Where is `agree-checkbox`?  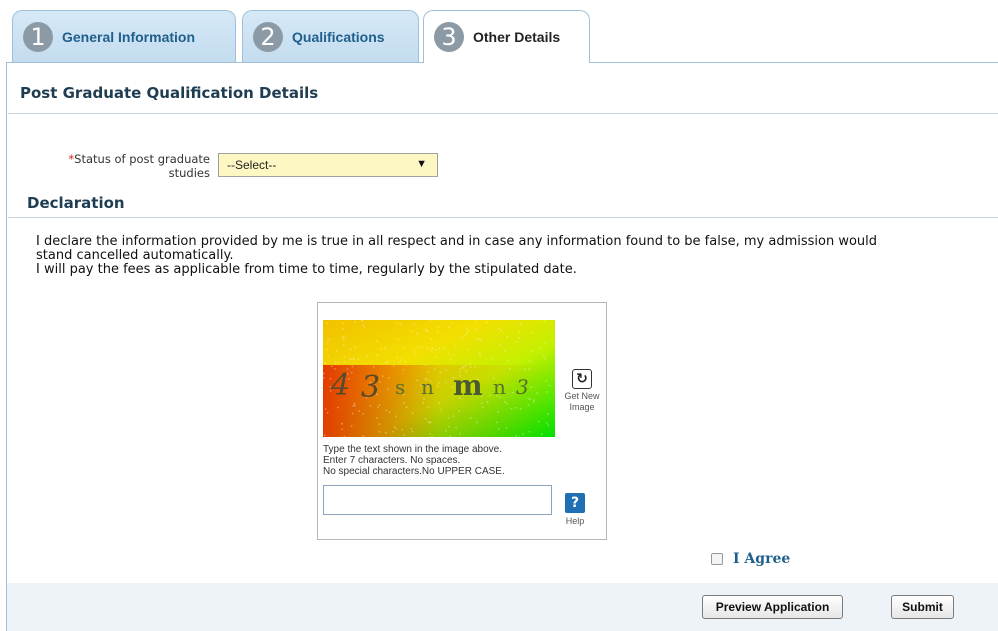 agree-checkbox is located at coordinates (717, 559).